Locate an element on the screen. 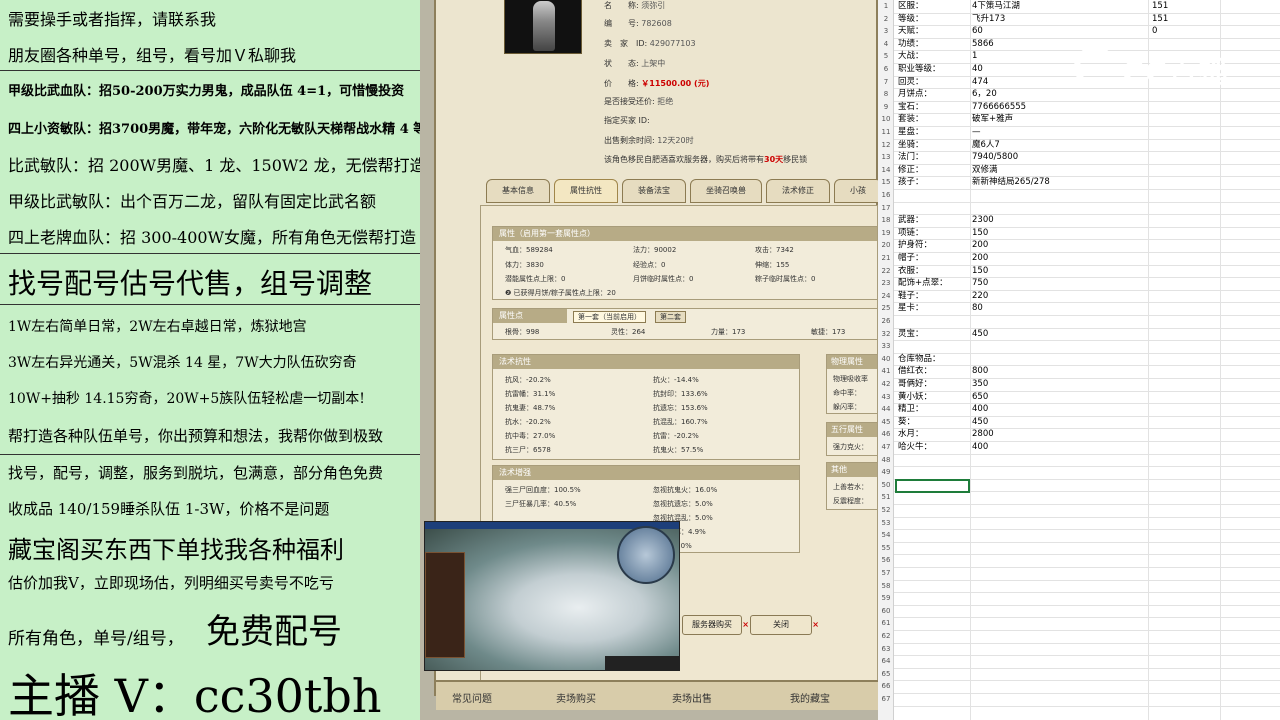 The width and height of the screenshot is (1280, 720). sheet-cell: 孩子： is located at coordinates (911, 182).